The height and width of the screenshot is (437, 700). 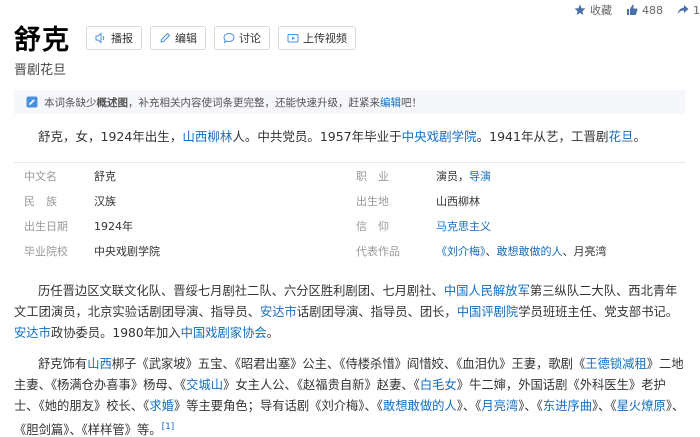 I want to click on para-text: 》等主要角色；导有话剧《刘介梅》、《, so click(x=278, y=406).